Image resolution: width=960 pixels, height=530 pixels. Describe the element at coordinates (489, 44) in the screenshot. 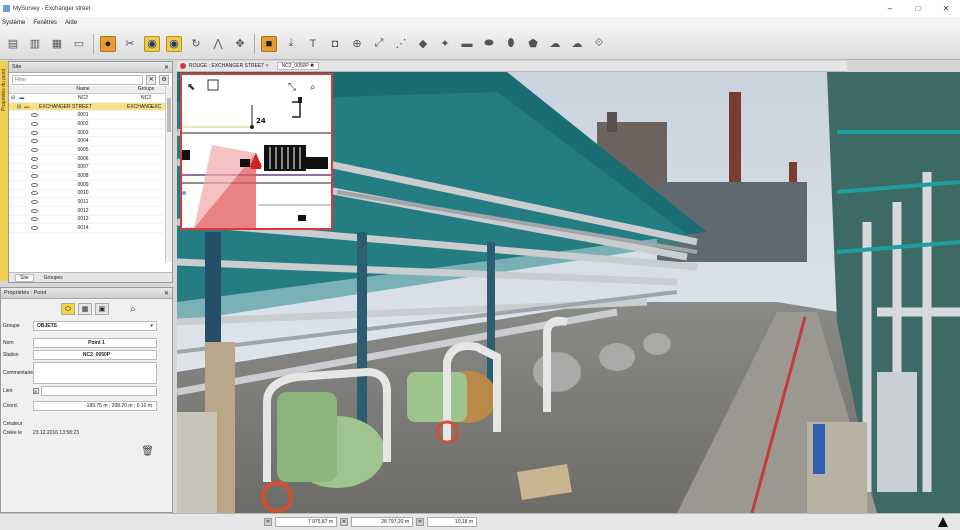

I see `pipe2-icon: ⬬` at that location.